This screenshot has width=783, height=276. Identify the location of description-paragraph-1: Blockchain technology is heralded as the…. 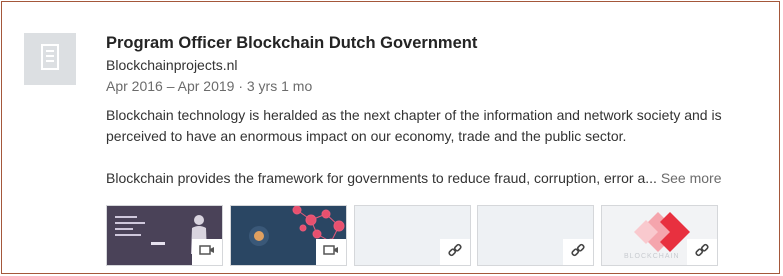
(414, 125).